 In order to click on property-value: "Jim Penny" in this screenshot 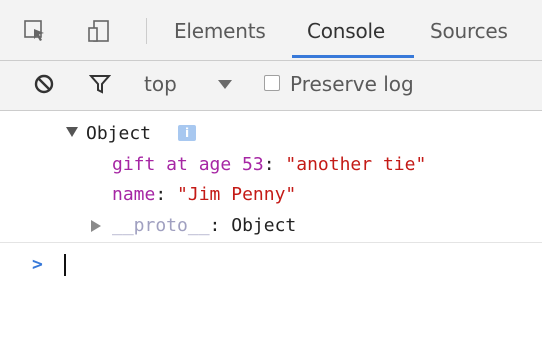, I will do `click(237, 194)`.